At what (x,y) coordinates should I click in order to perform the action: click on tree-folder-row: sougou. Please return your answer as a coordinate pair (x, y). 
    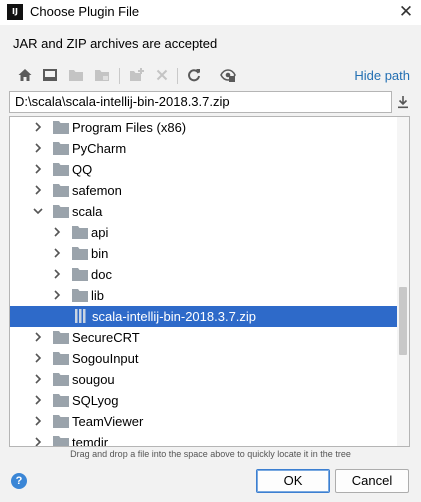
    Looking at the image, I should click on (203, 379).